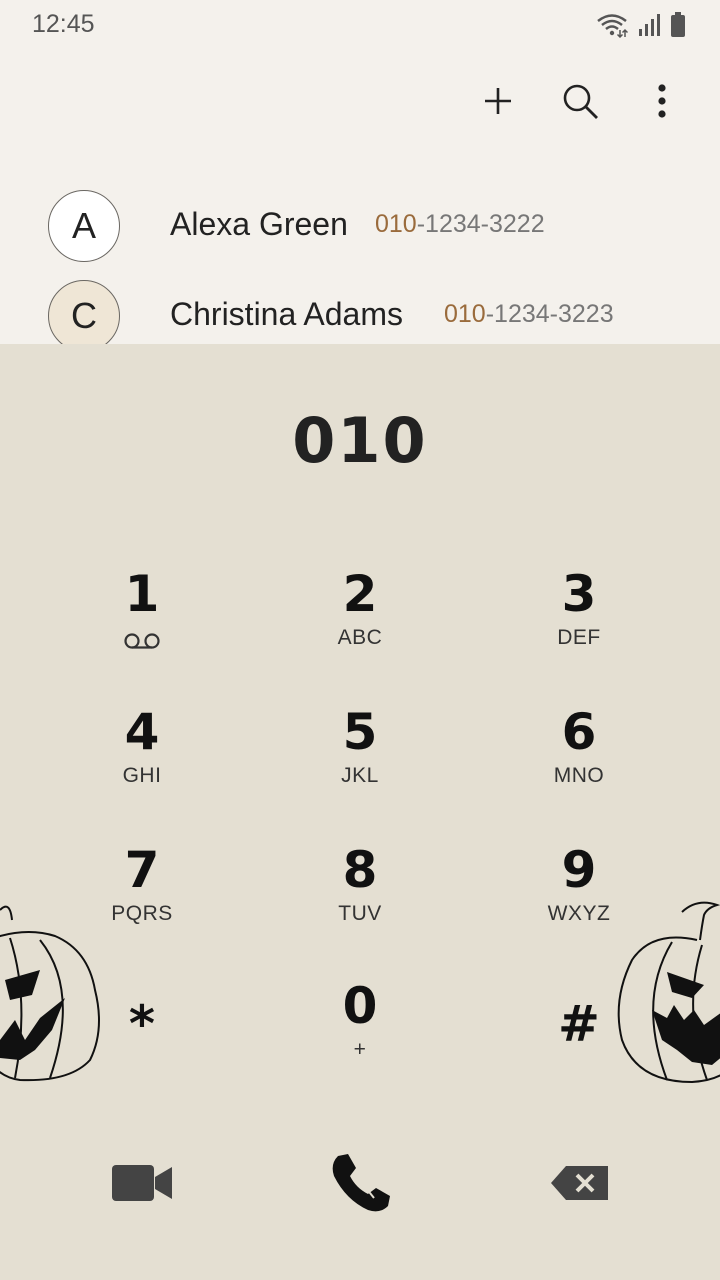  I want to click on key-digit: 1, so click(142, 594).